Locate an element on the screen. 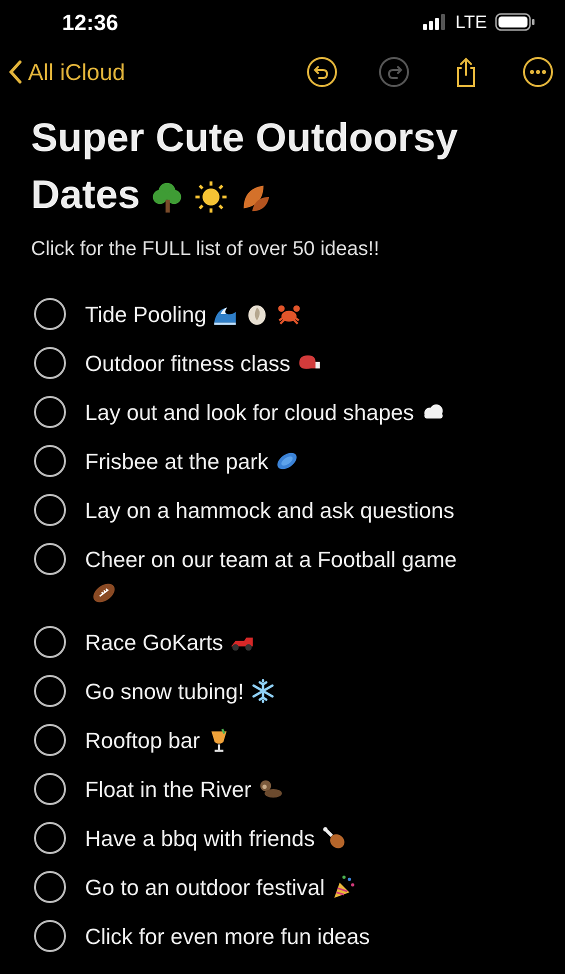 The height and width of the screenshot is (974, 565). more-button is located at coordinates (538, 72).